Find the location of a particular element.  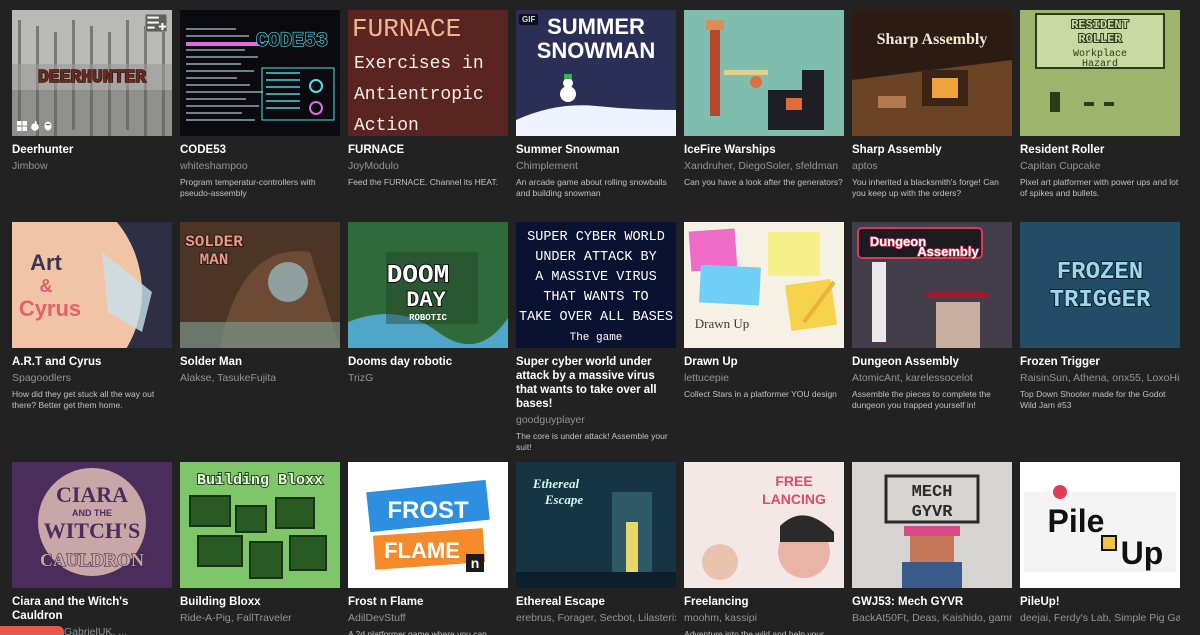

game-title-link: Ethereal Escape is located at coordinates (596, 602).